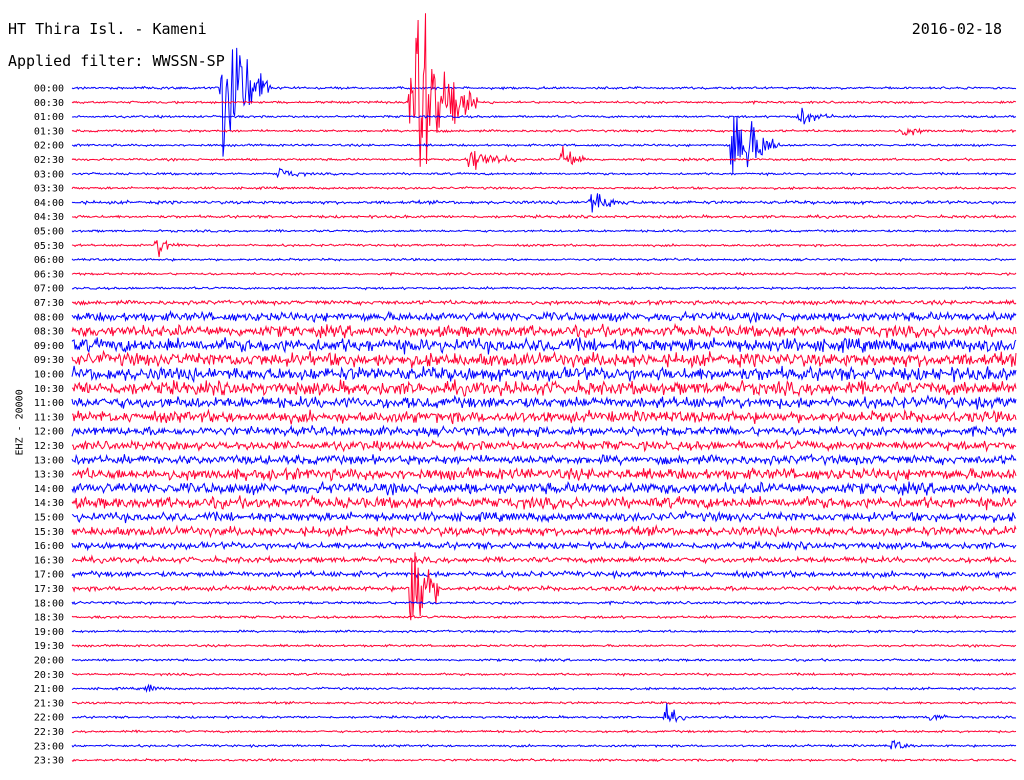  What do you see at coordinates (49, 460) in the screenshot?
I see `time-tick-label: 13:00` at bounding box center [49, 460].